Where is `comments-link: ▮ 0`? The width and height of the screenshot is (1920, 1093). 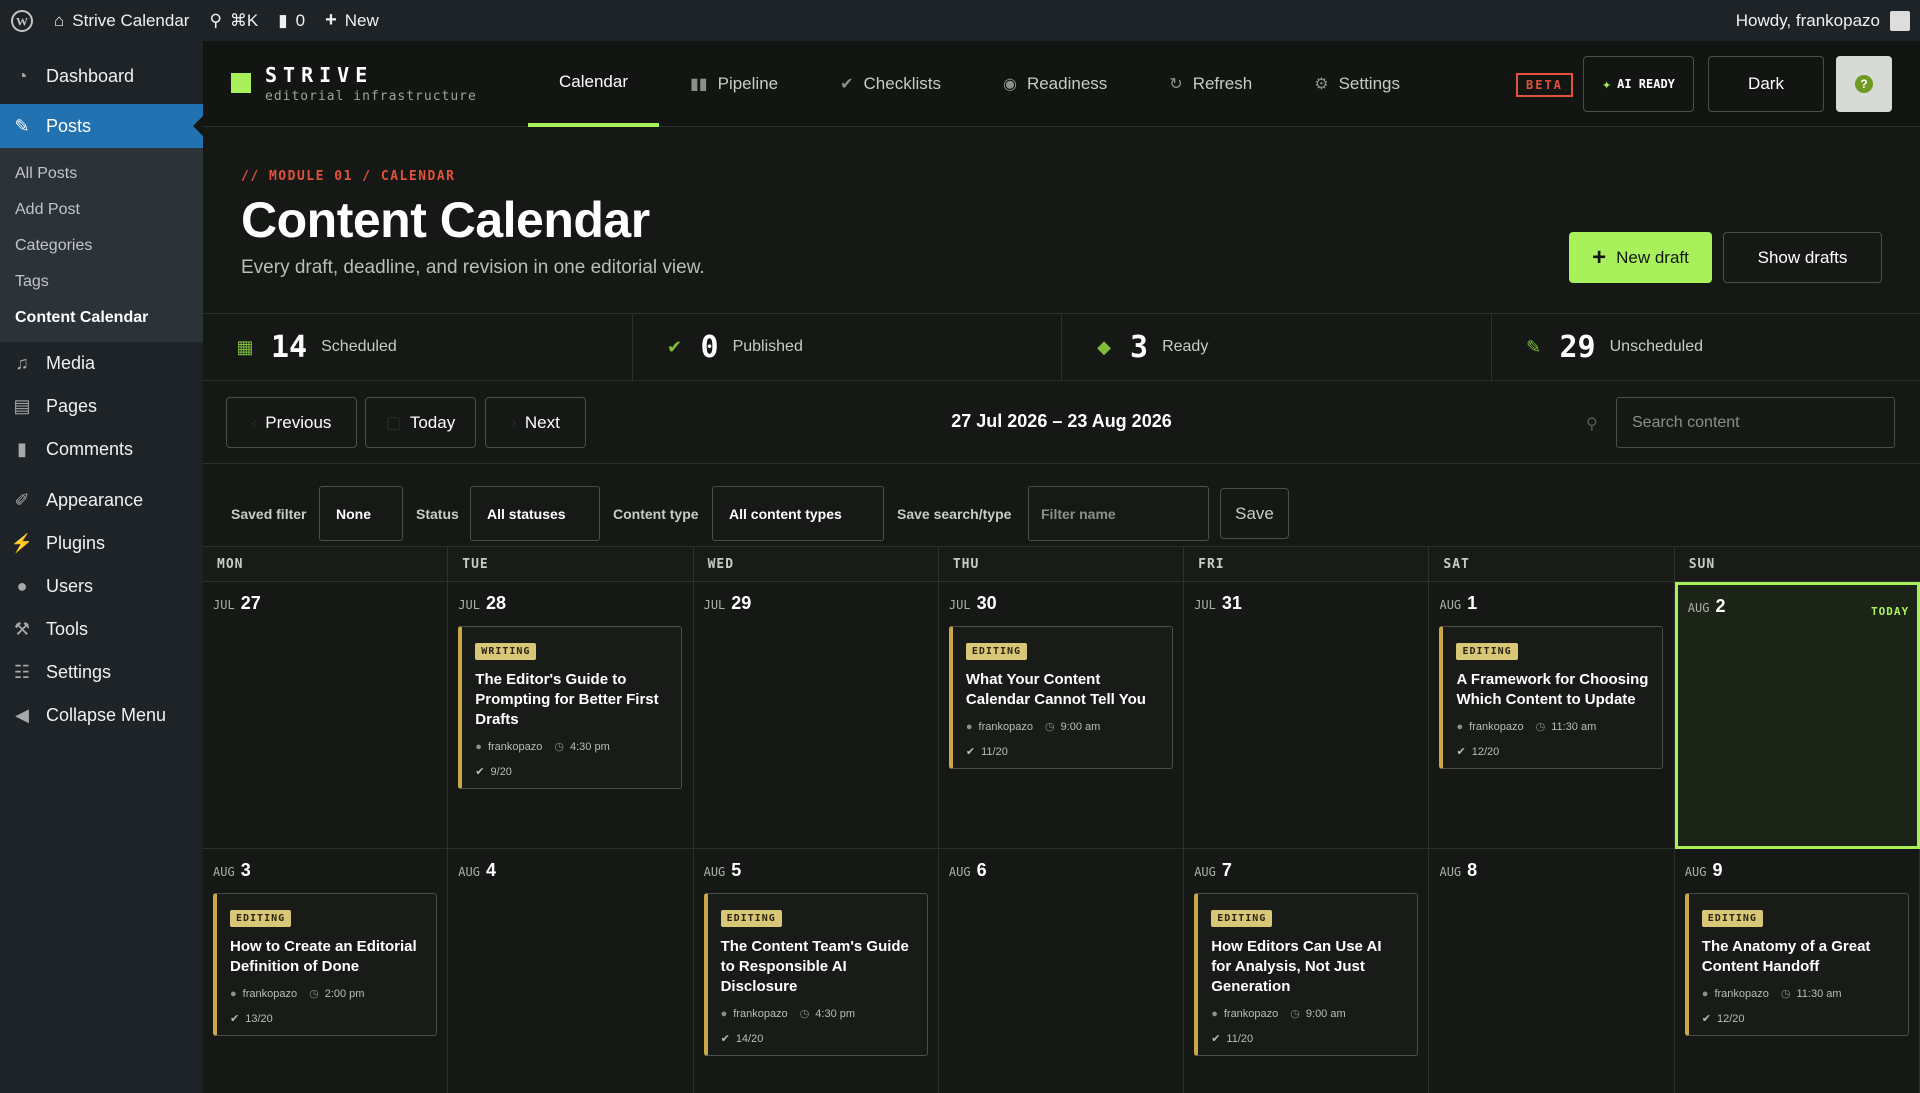
comments-link: ▮ 0 is located at coordinates (291, 20).